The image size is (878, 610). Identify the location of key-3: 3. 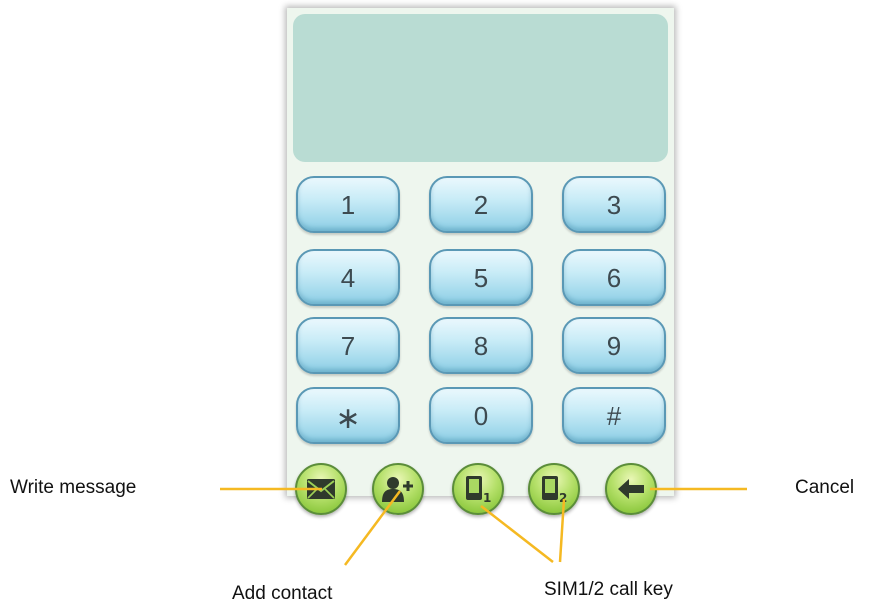
(614, 204).